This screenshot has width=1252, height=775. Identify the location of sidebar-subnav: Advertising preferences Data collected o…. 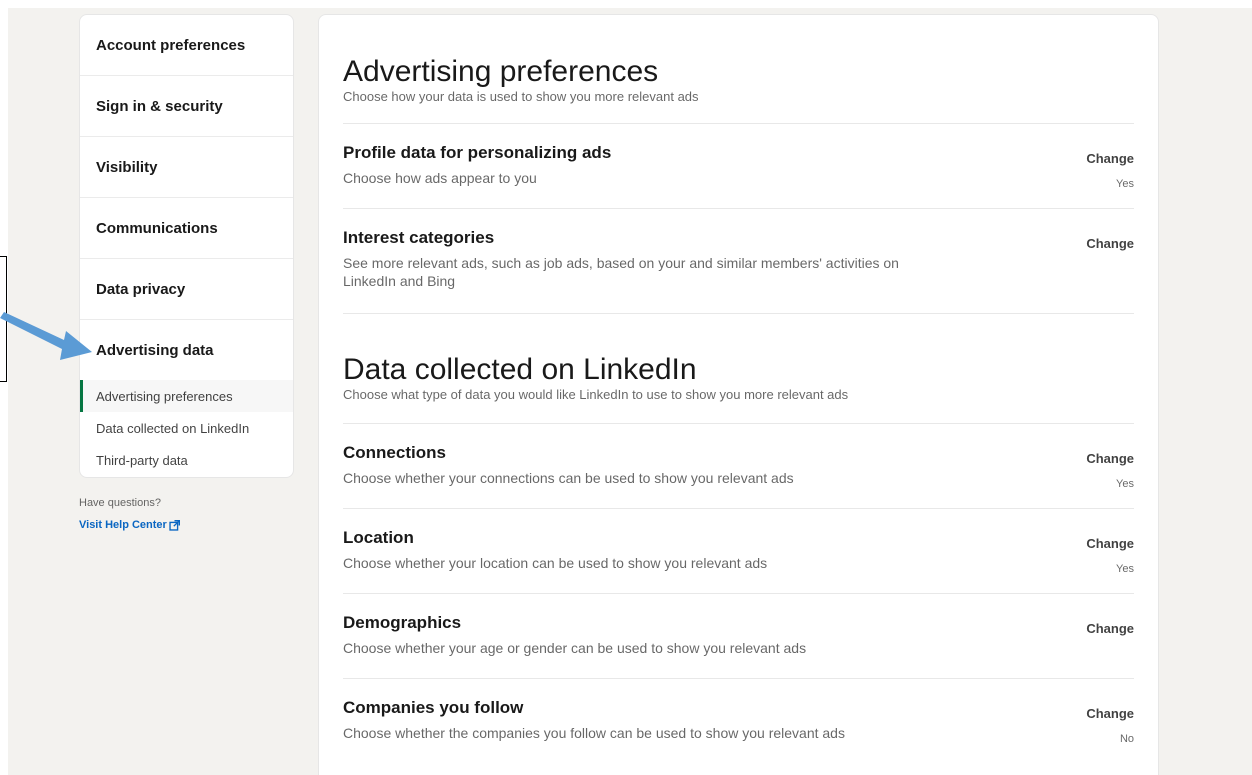
(186, 428).